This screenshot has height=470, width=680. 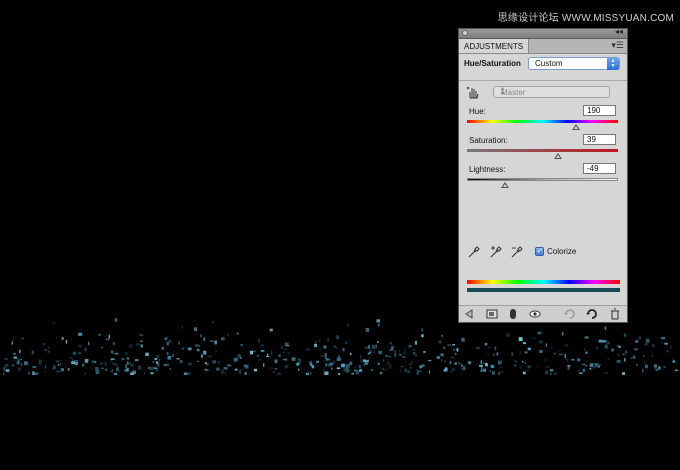 I want to click on hue-input: 190, so click(x=599, y=110).